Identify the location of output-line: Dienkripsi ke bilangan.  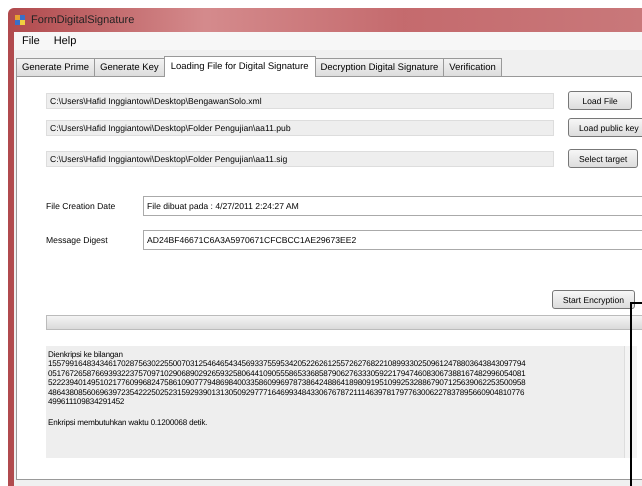
(86, 355).